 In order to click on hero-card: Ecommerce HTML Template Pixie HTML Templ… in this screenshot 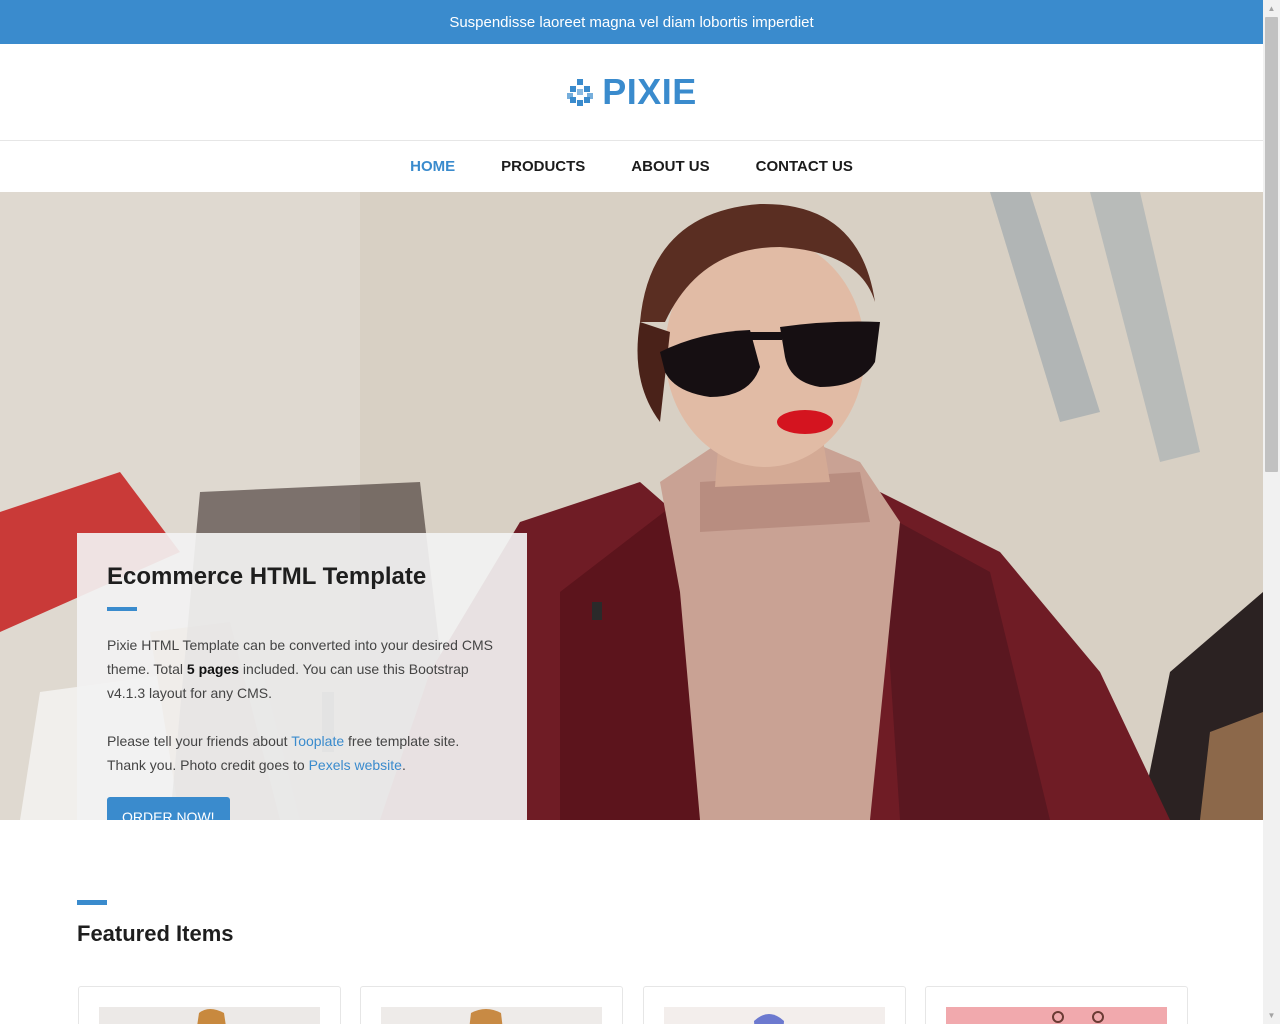, I will do `click(302, 676)`.